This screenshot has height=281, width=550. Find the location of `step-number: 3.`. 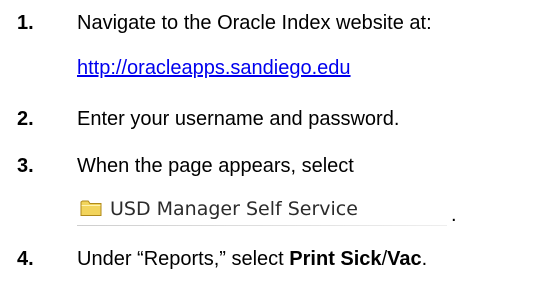

step-number: 3. is located at coordinates (25, 166).